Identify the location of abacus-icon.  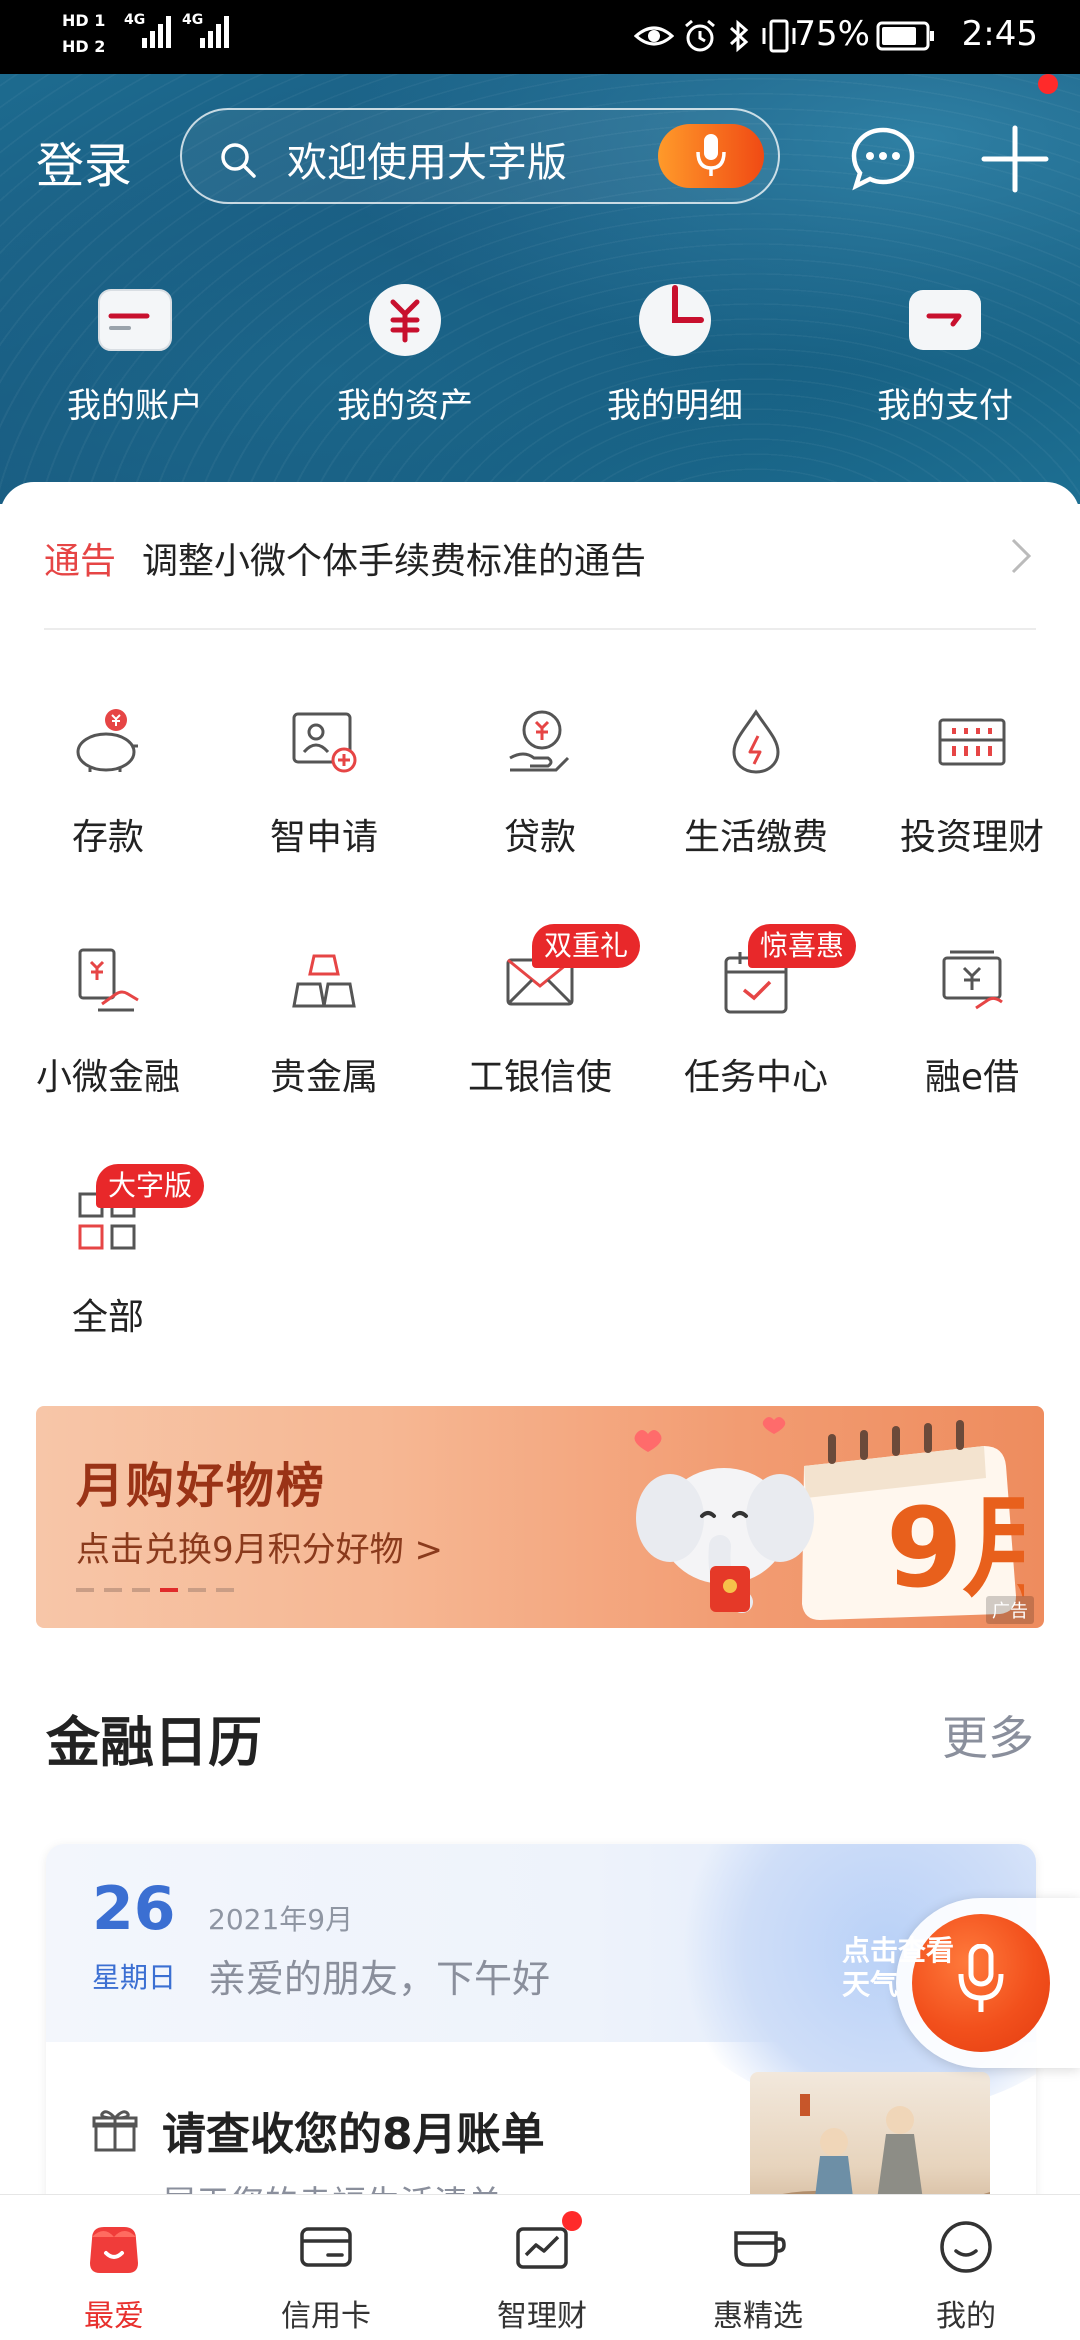
(972, 742).